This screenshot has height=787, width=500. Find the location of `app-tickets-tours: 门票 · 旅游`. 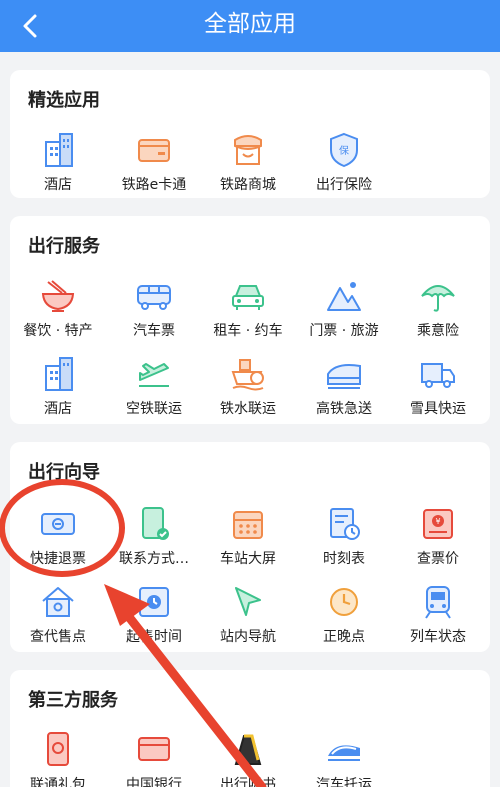

app-tickets-tours: 门票 · 旅游 is located at coordinates (344, 308).